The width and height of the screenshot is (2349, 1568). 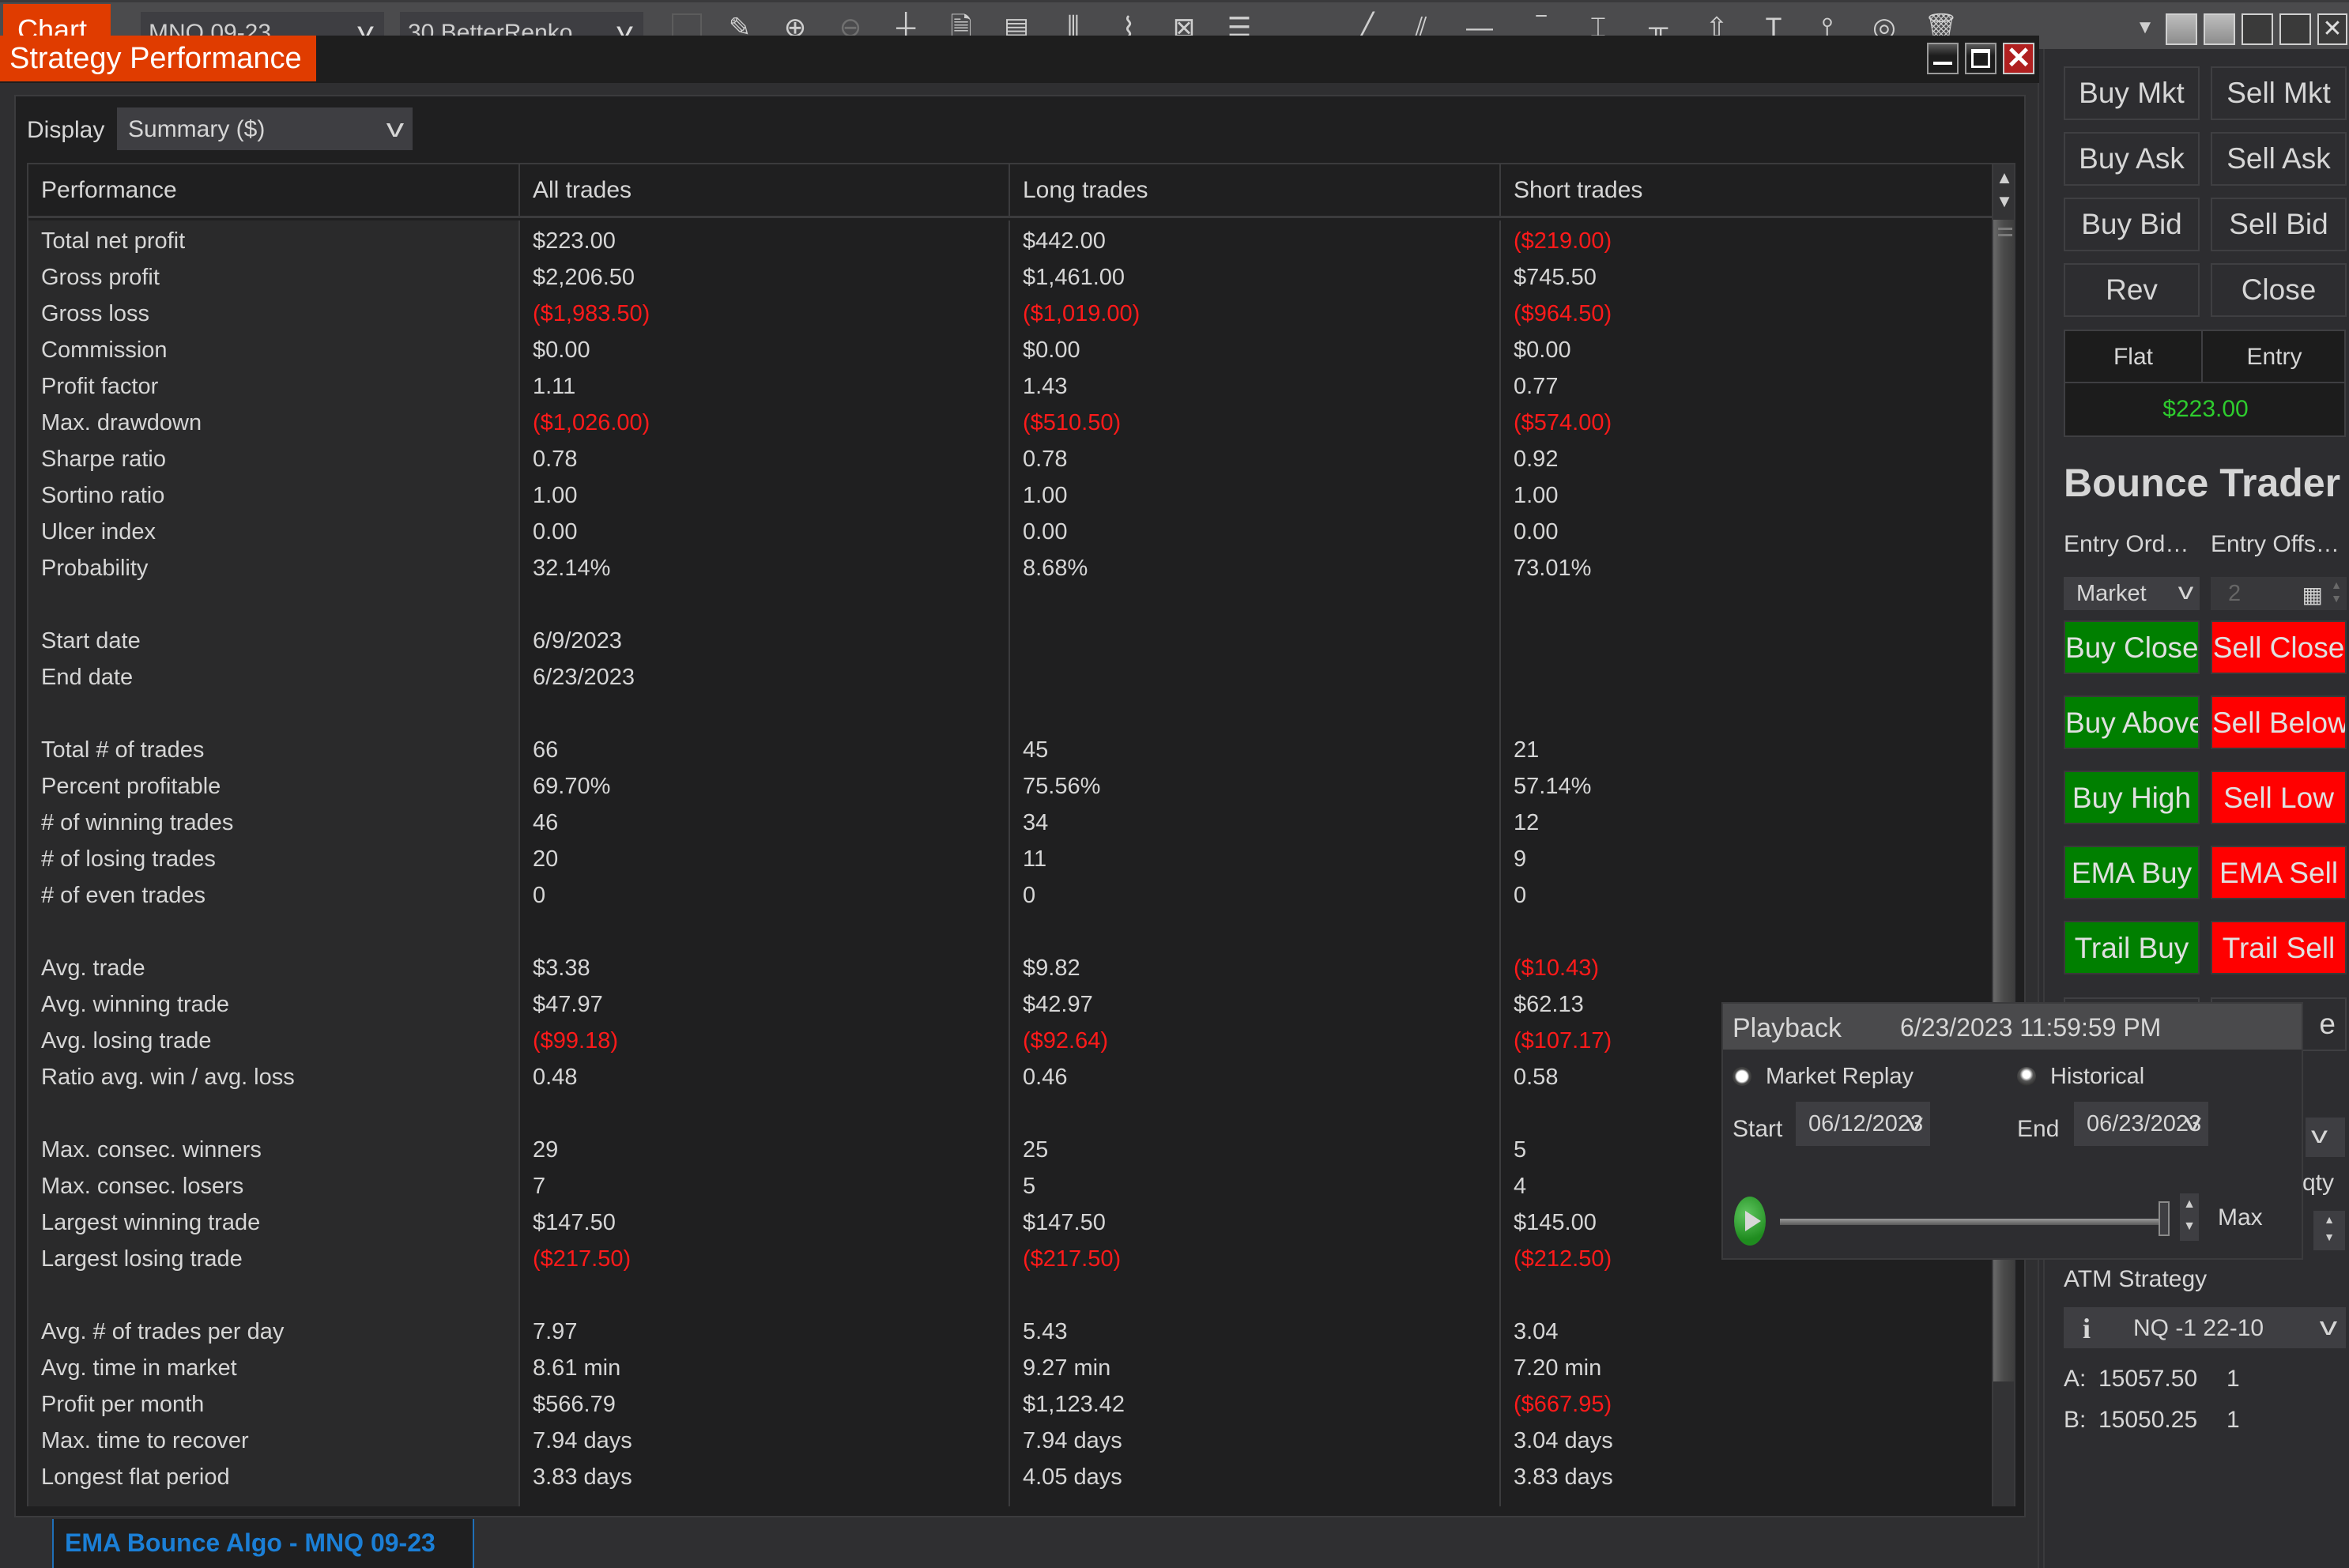 I want to click on all-trades-value: $0.00, so click(x=561, y=350).